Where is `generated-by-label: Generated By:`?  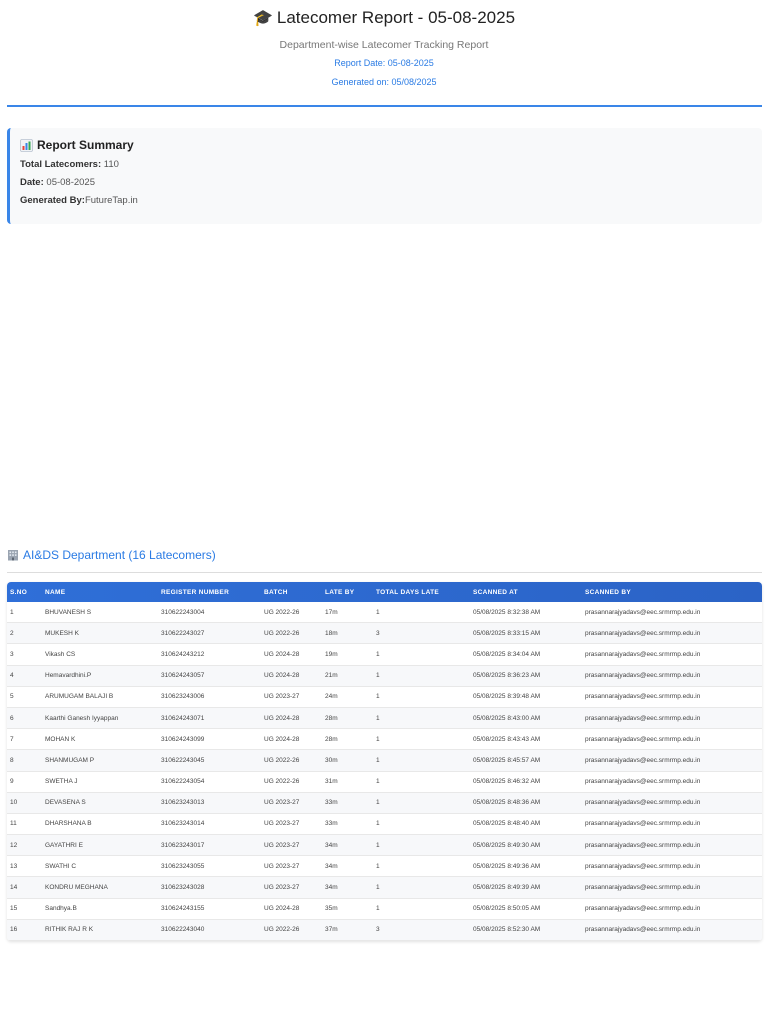 generated-by-label: Generated By: is located at coordinates (52, 200).